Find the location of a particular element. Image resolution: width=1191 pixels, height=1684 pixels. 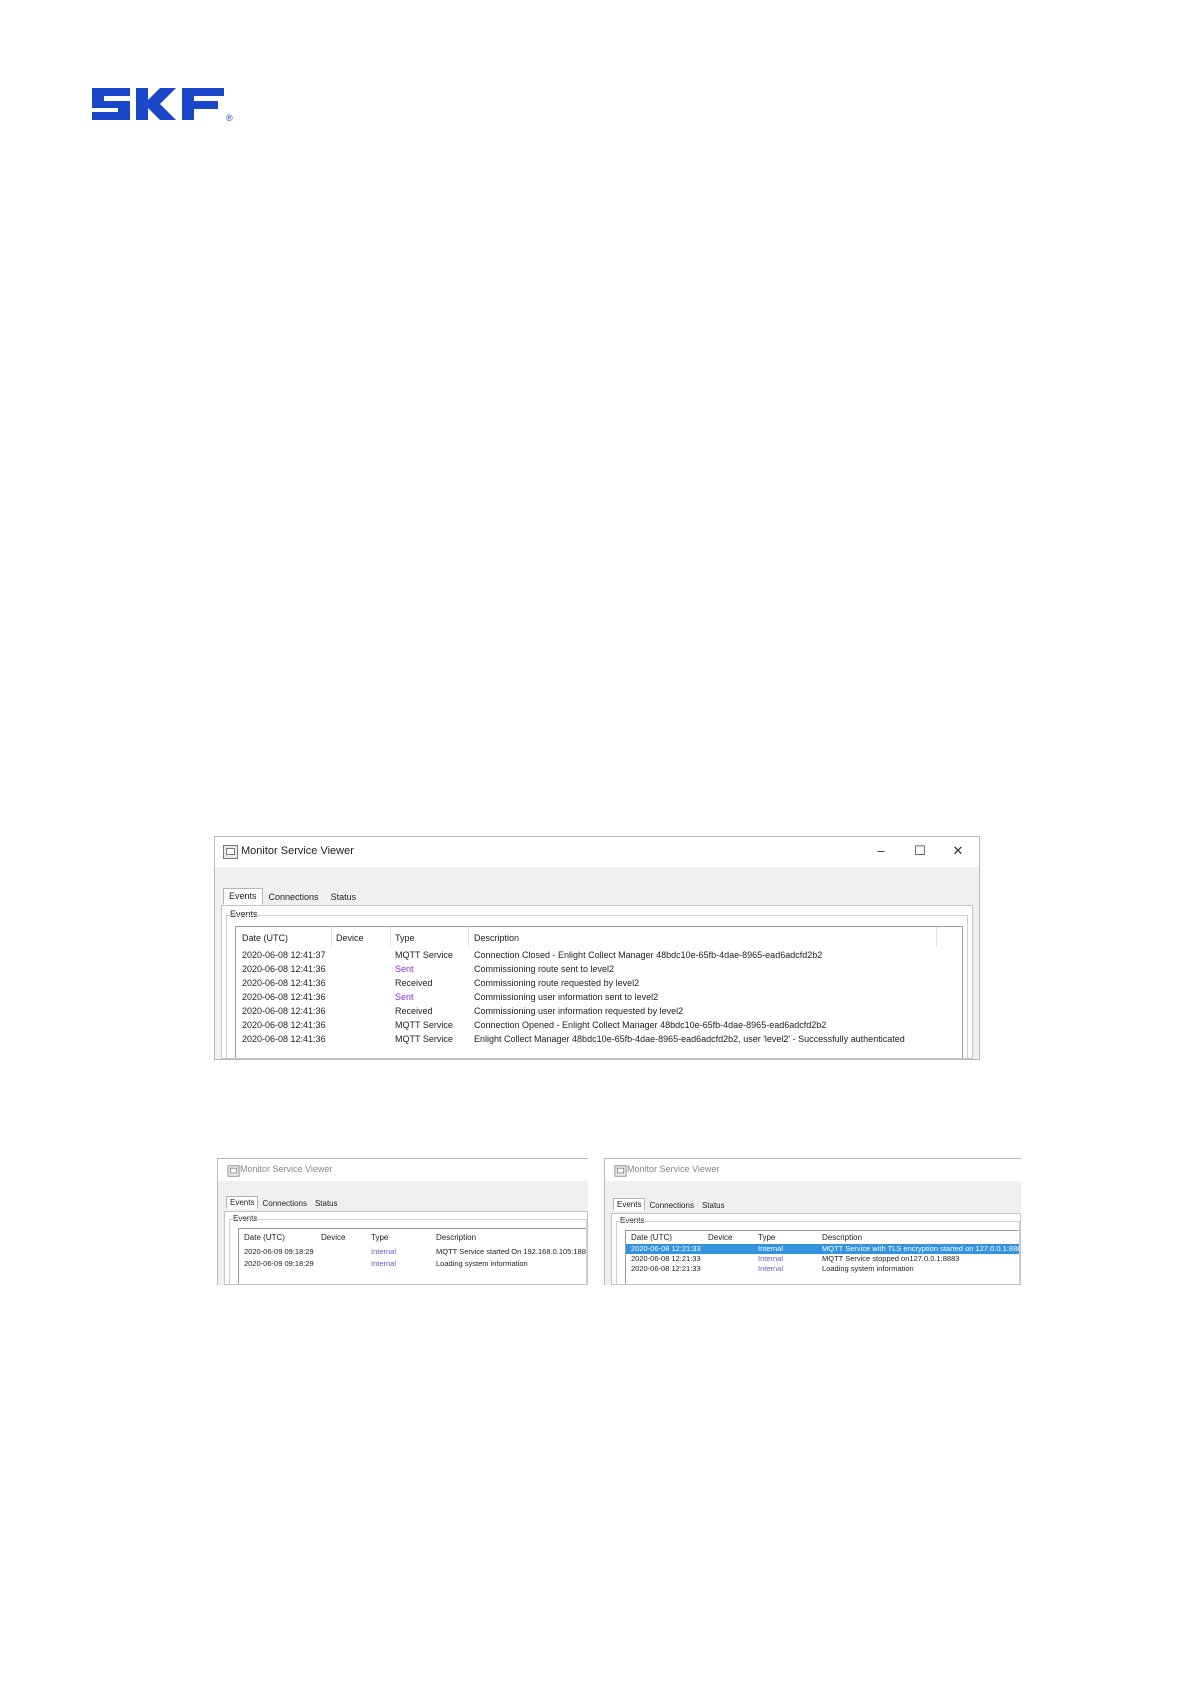

title-bar: Monitor Service Viewer – ☐ ✕ is located at coordinates (597, 852).